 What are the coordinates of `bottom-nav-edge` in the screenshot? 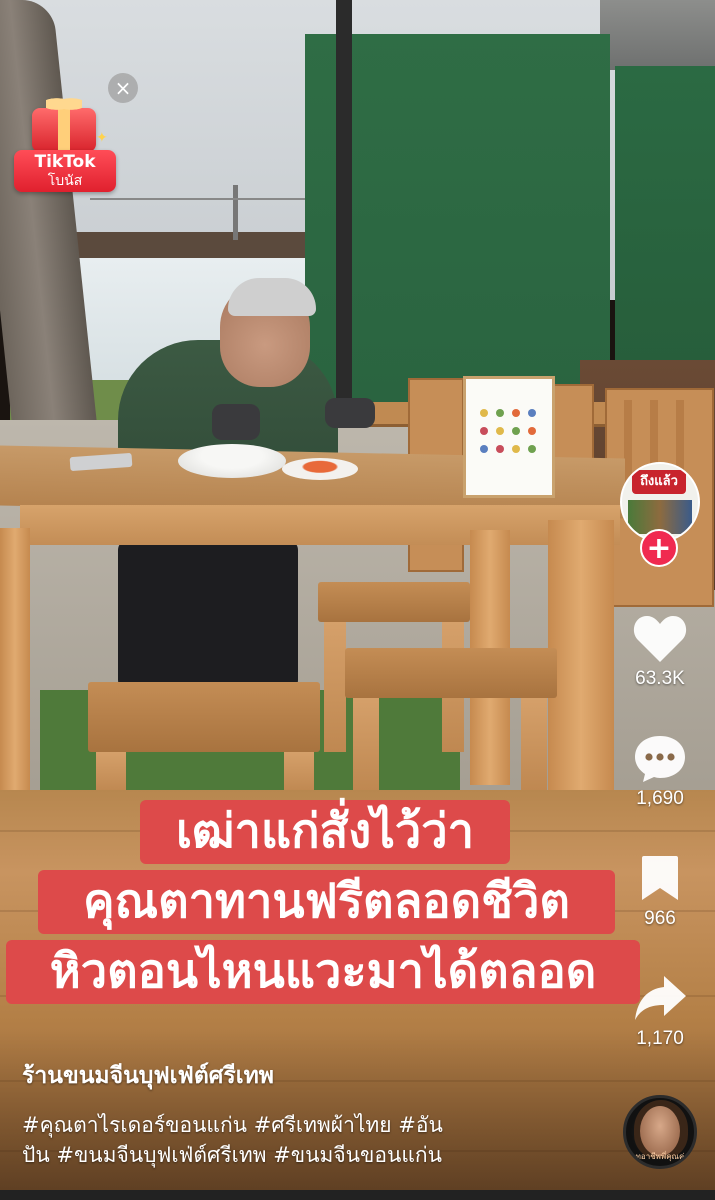 It's located at (357, 1195).